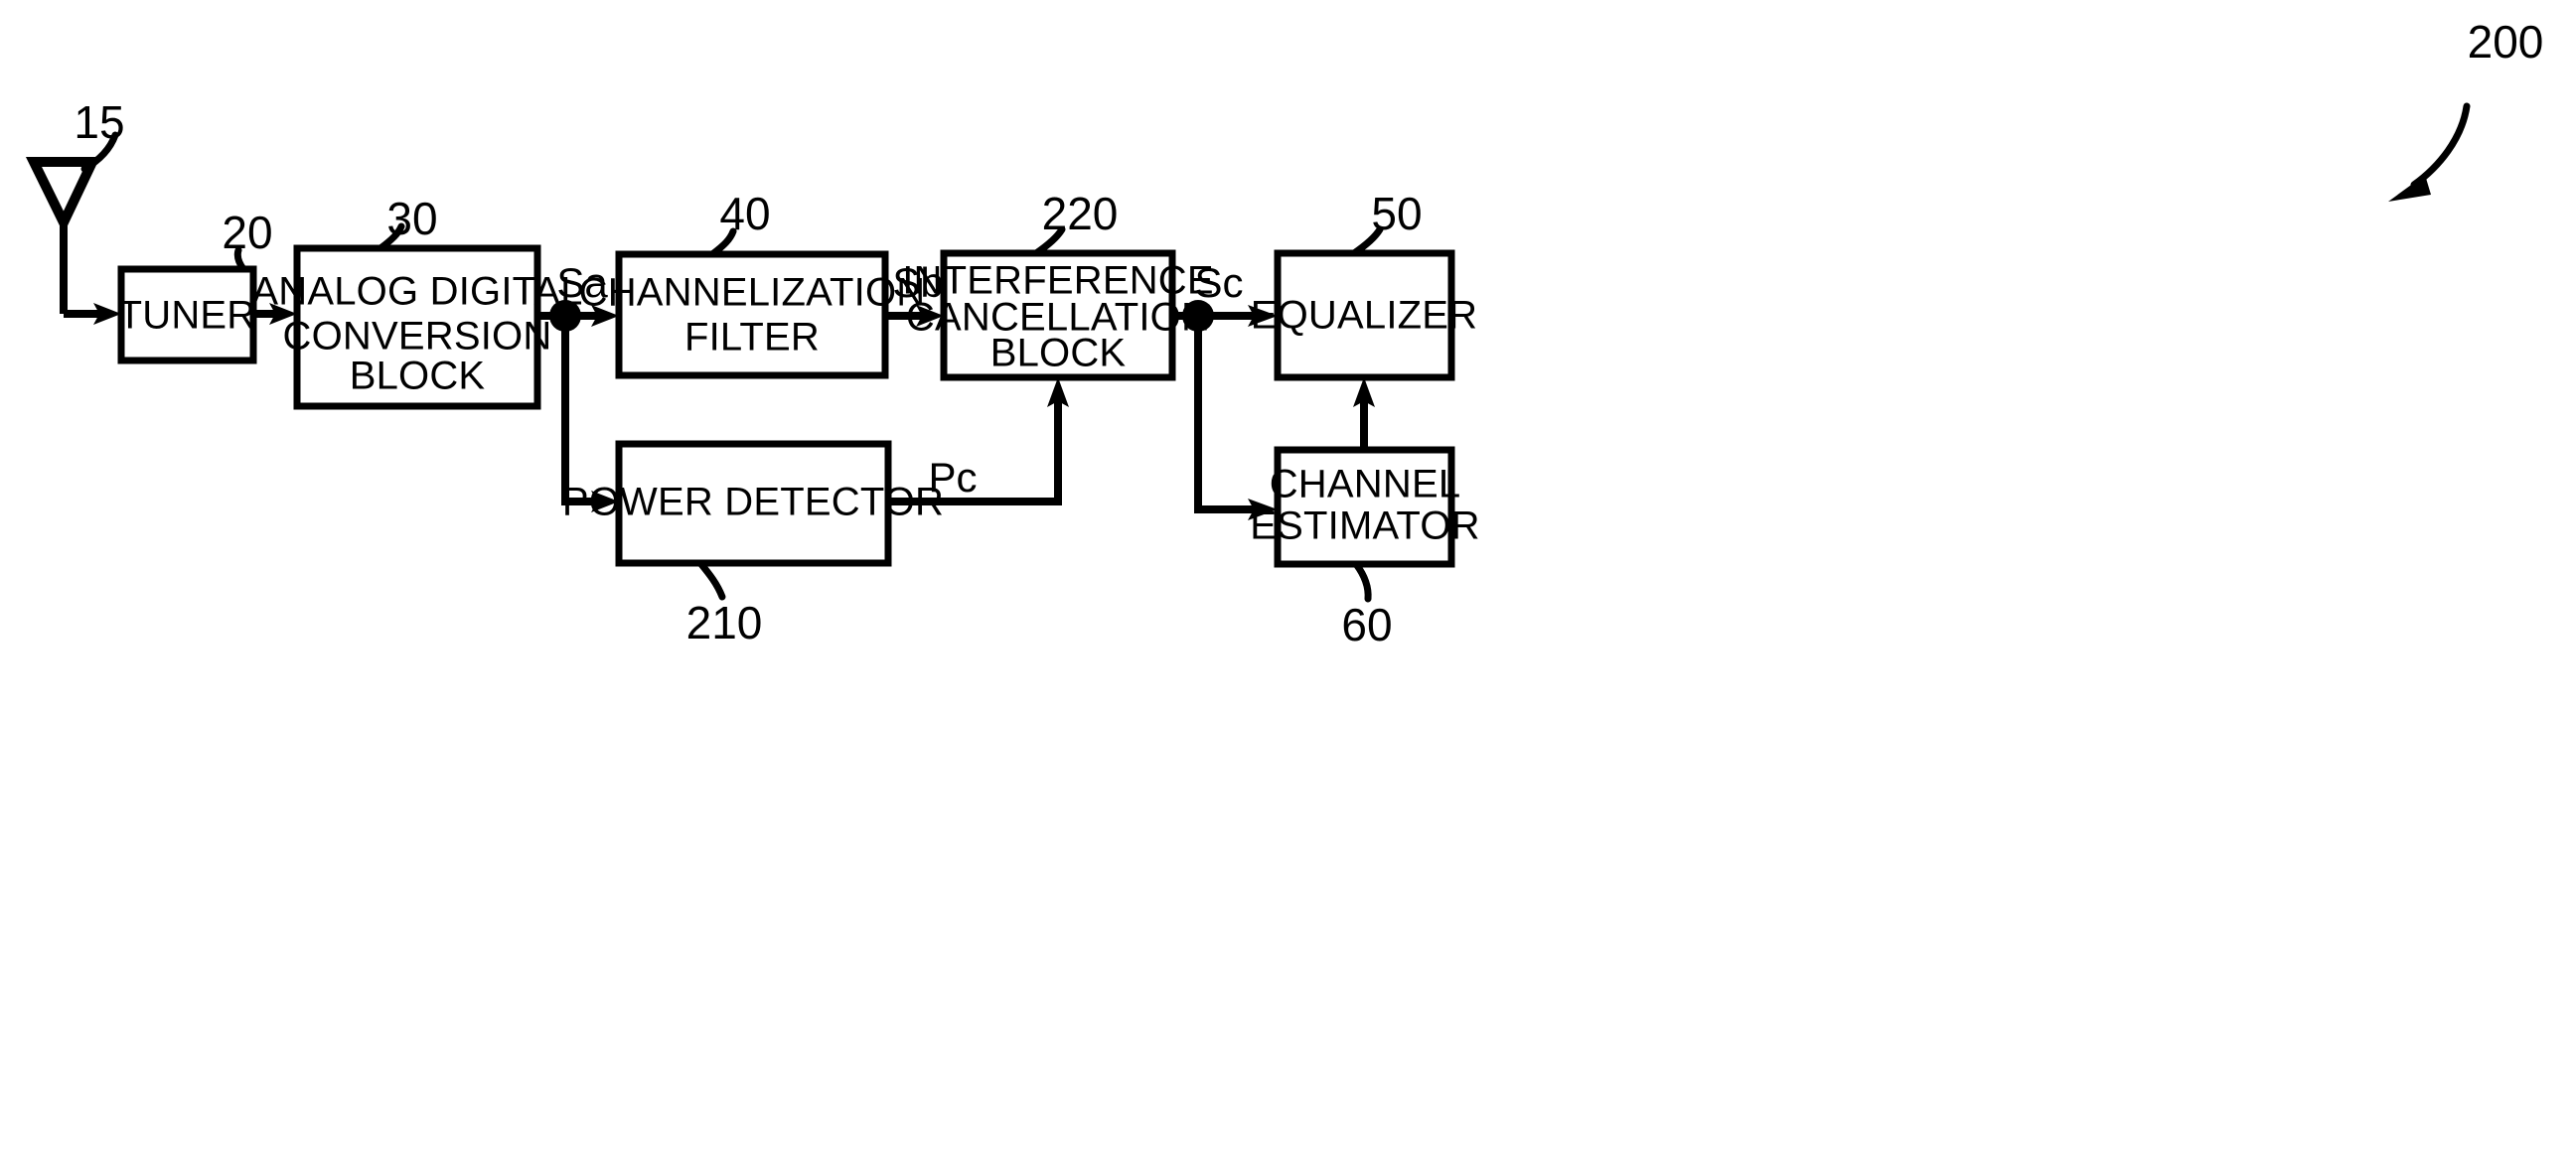 The height and width of the screenshot is (1150, 2576). What do you see at coordinates (2506, 42) in the screenshot?
I see `reference-numeral-200: 200` at bounding box center [2506, 42].